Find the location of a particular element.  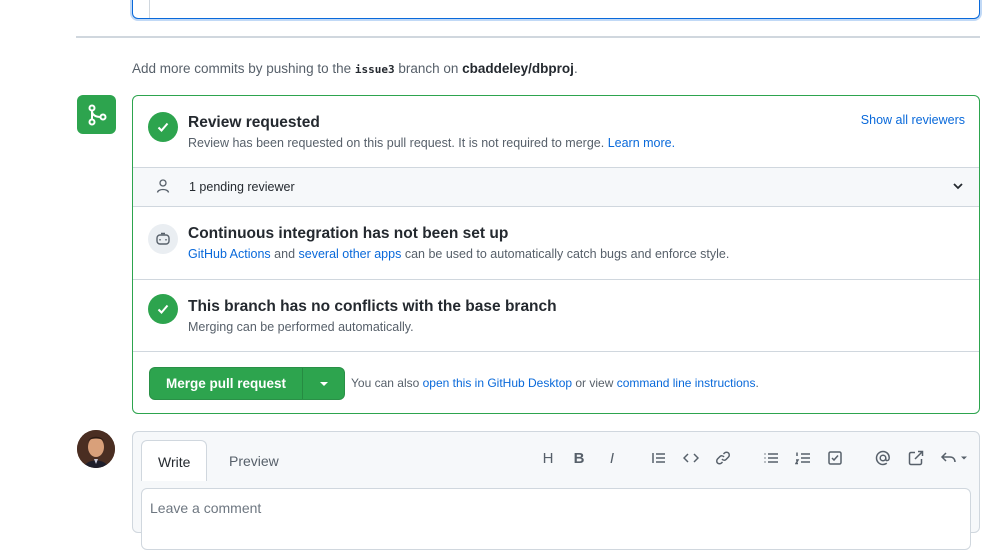

github-actions-link: GitHub Actions is located at coordinates (229, 254).